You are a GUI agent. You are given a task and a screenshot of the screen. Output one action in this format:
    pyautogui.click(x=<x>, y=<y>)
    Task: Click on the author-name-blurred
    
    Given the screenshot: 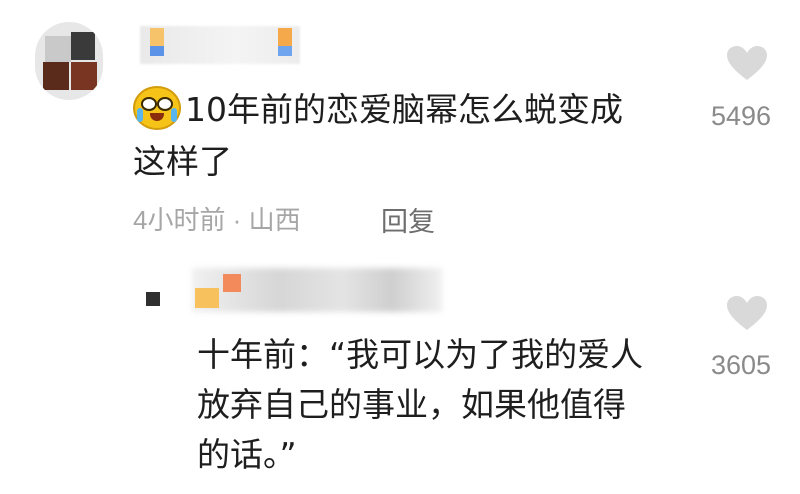 What is the action you would take?
    pyautogui.click(x=220, y=45)
    